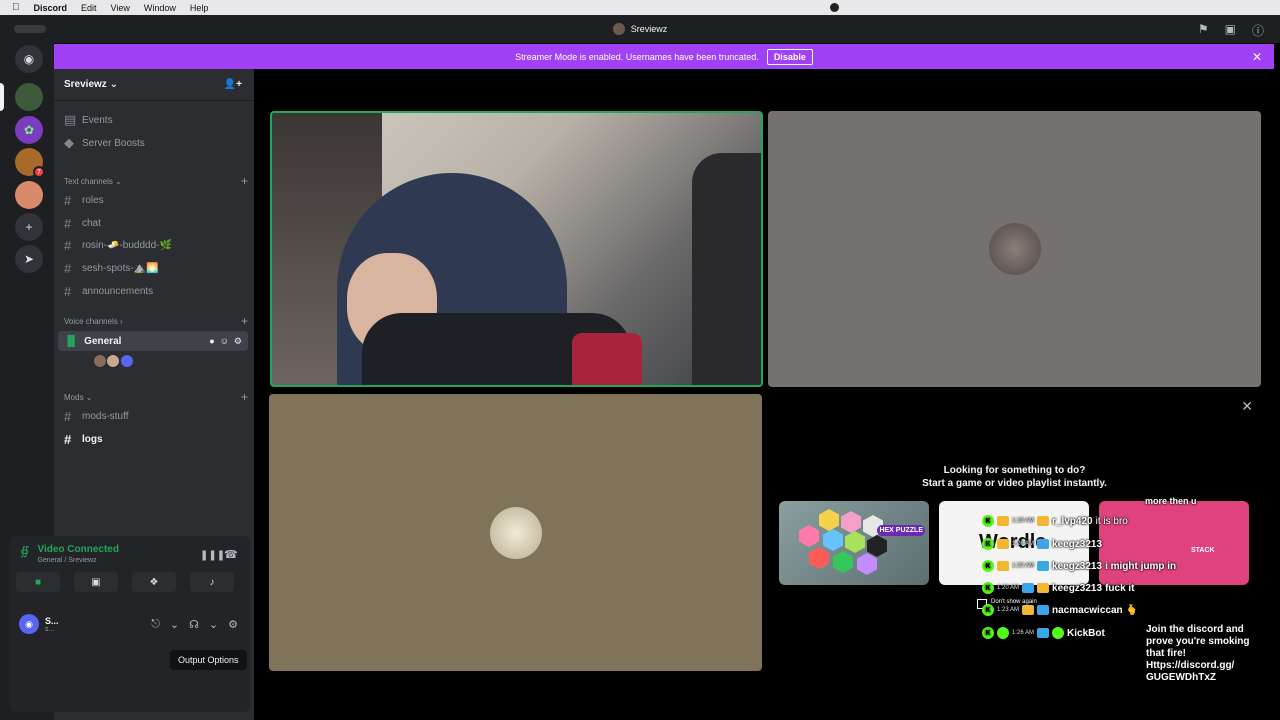 The image size is (1280, 720). What do you see at coordinates (1258, 30) in the screenshot?
I see `help-icon: ⓘ` at bounding box center [1258, 30].